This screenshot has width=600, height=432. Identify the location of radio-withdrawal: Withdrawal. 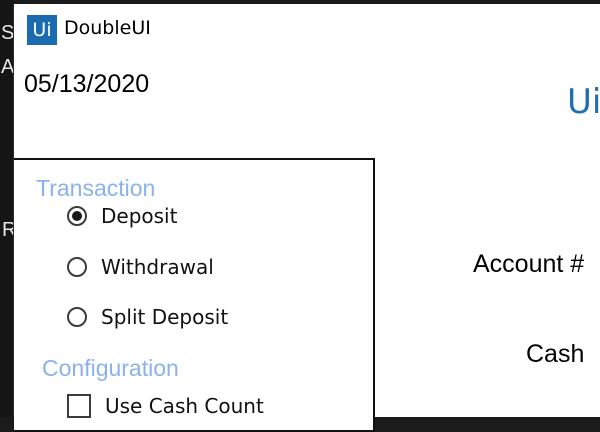
(140, 267).